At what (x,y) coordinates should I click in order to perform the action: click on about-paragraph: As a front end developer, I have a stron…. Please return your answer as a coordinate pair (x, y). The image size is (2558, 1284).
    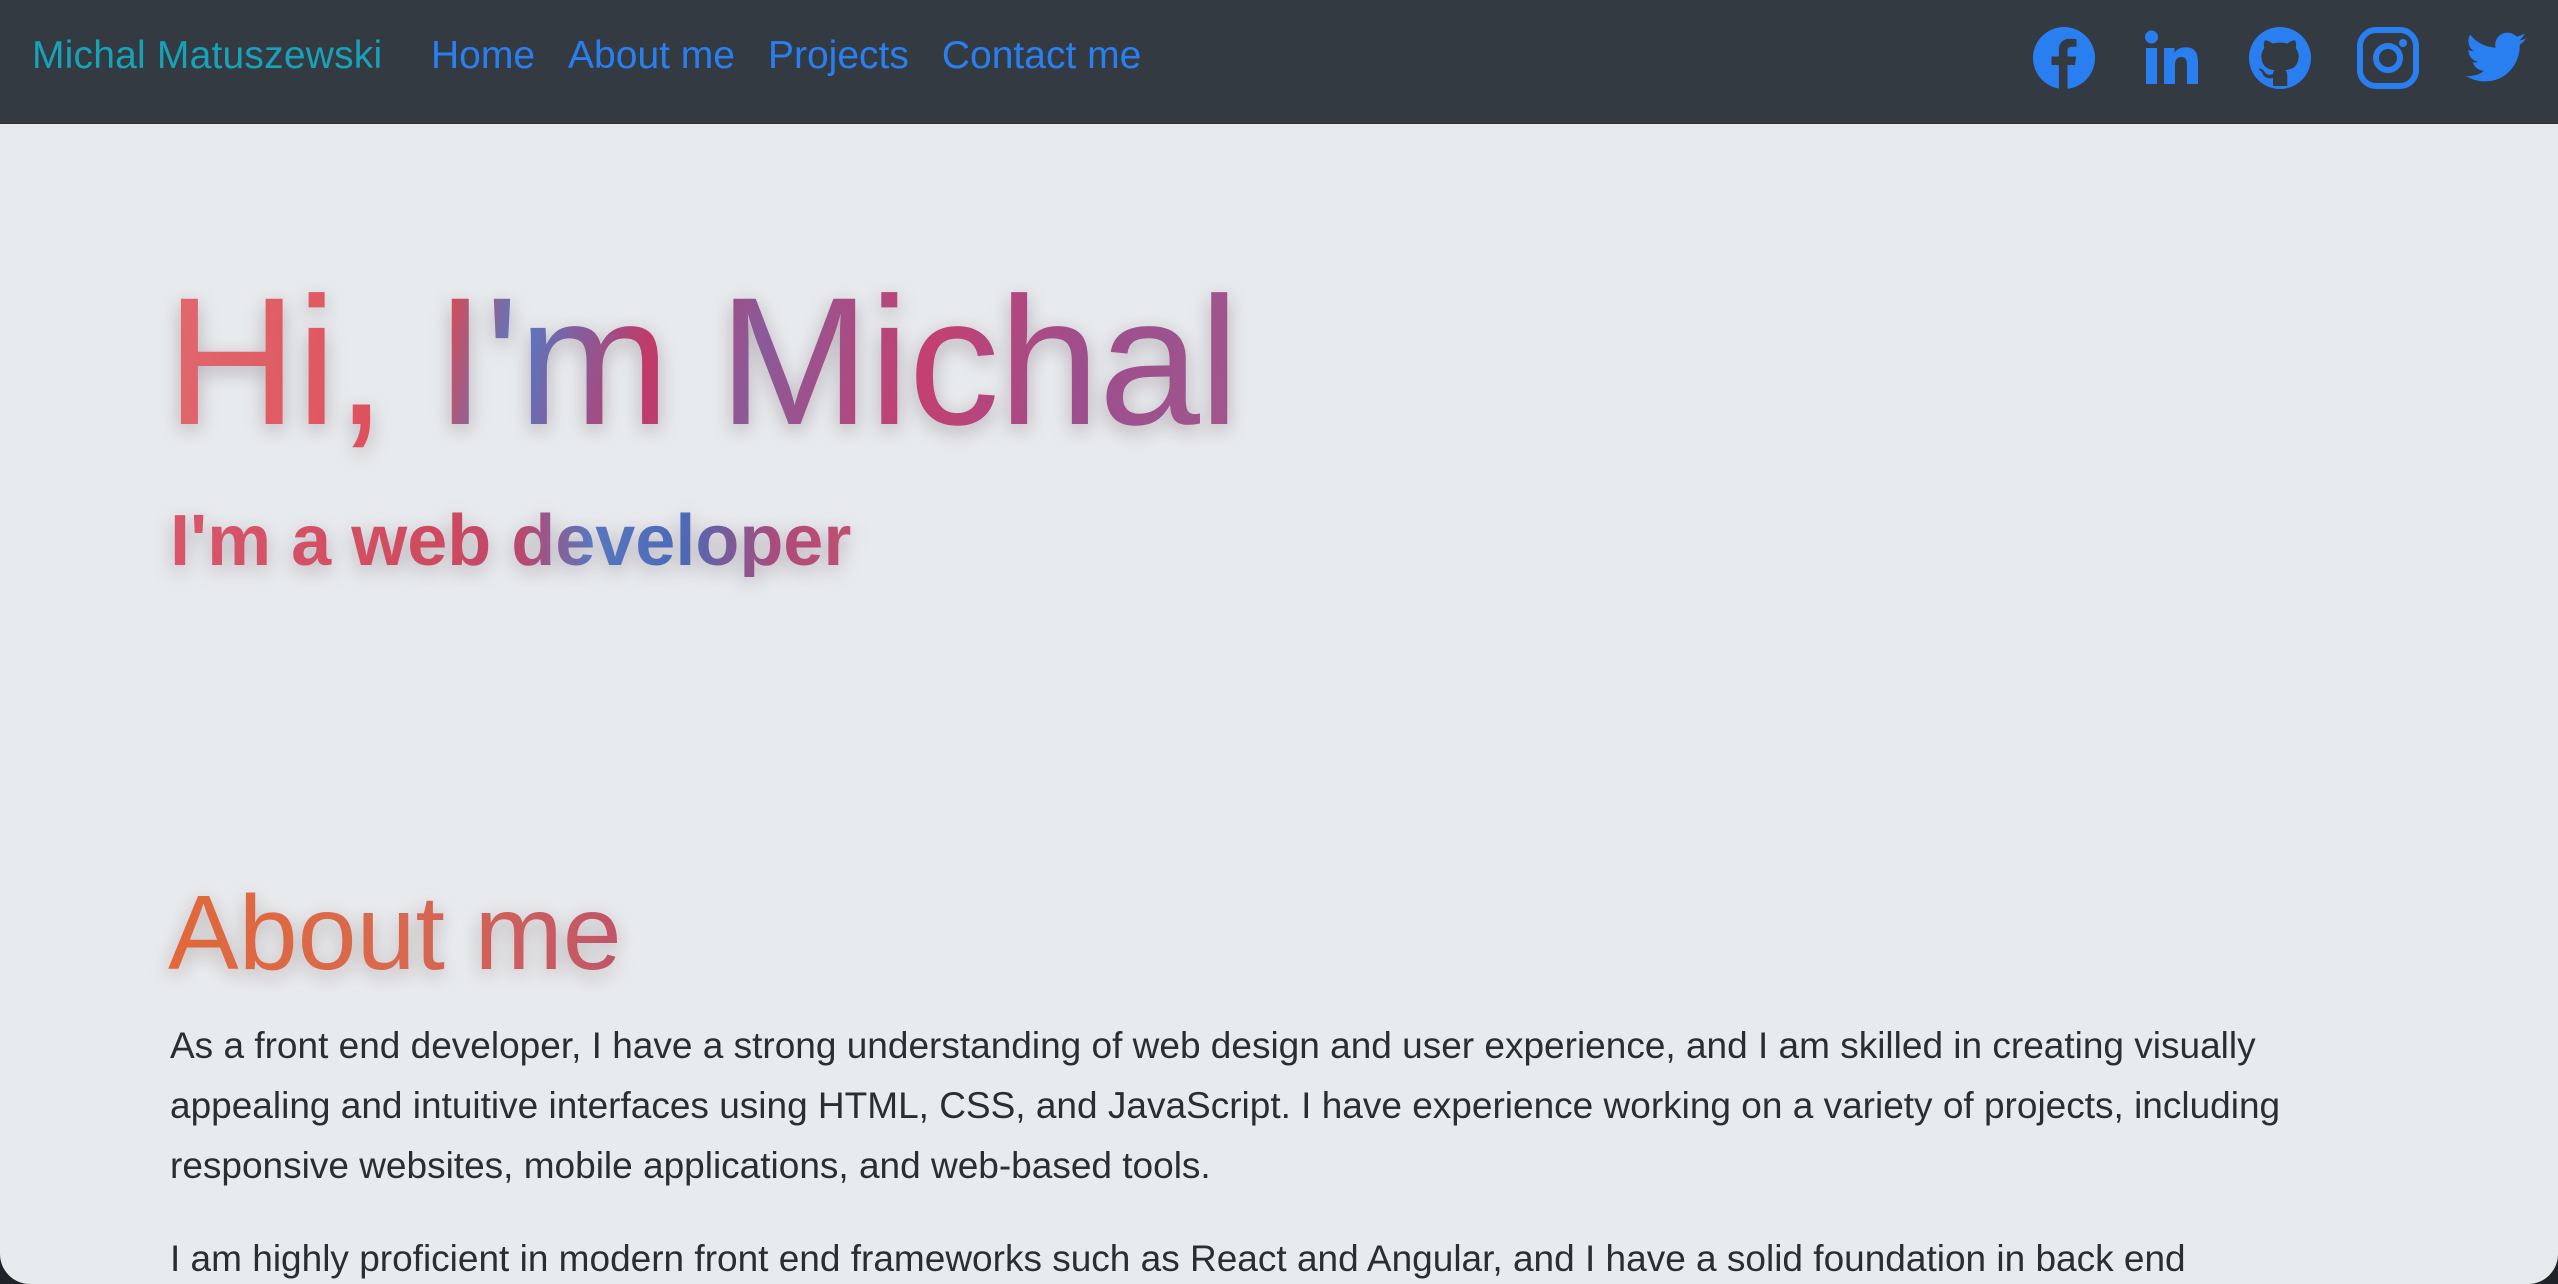
    Looking at the image, I should click on (1225, 1105).